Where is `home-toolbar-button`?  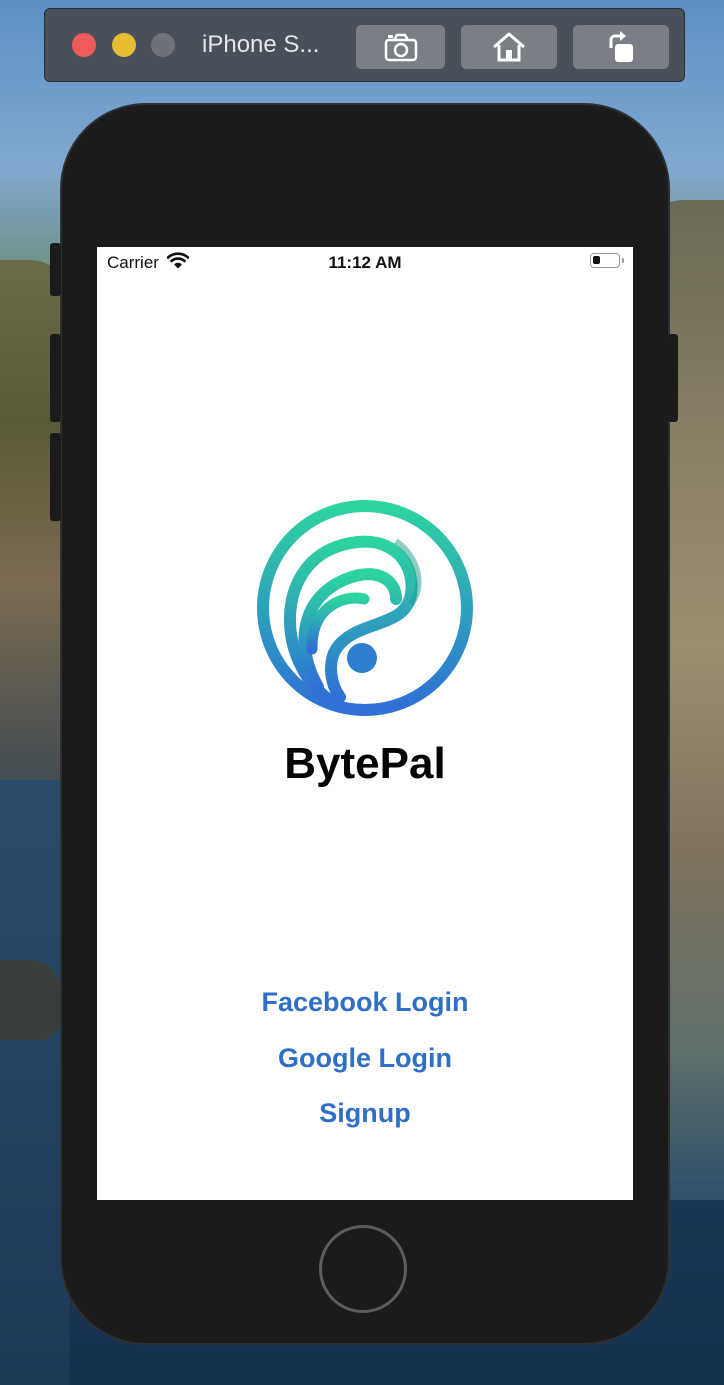
home-toolbar-button is located at coordinates (509, 47).